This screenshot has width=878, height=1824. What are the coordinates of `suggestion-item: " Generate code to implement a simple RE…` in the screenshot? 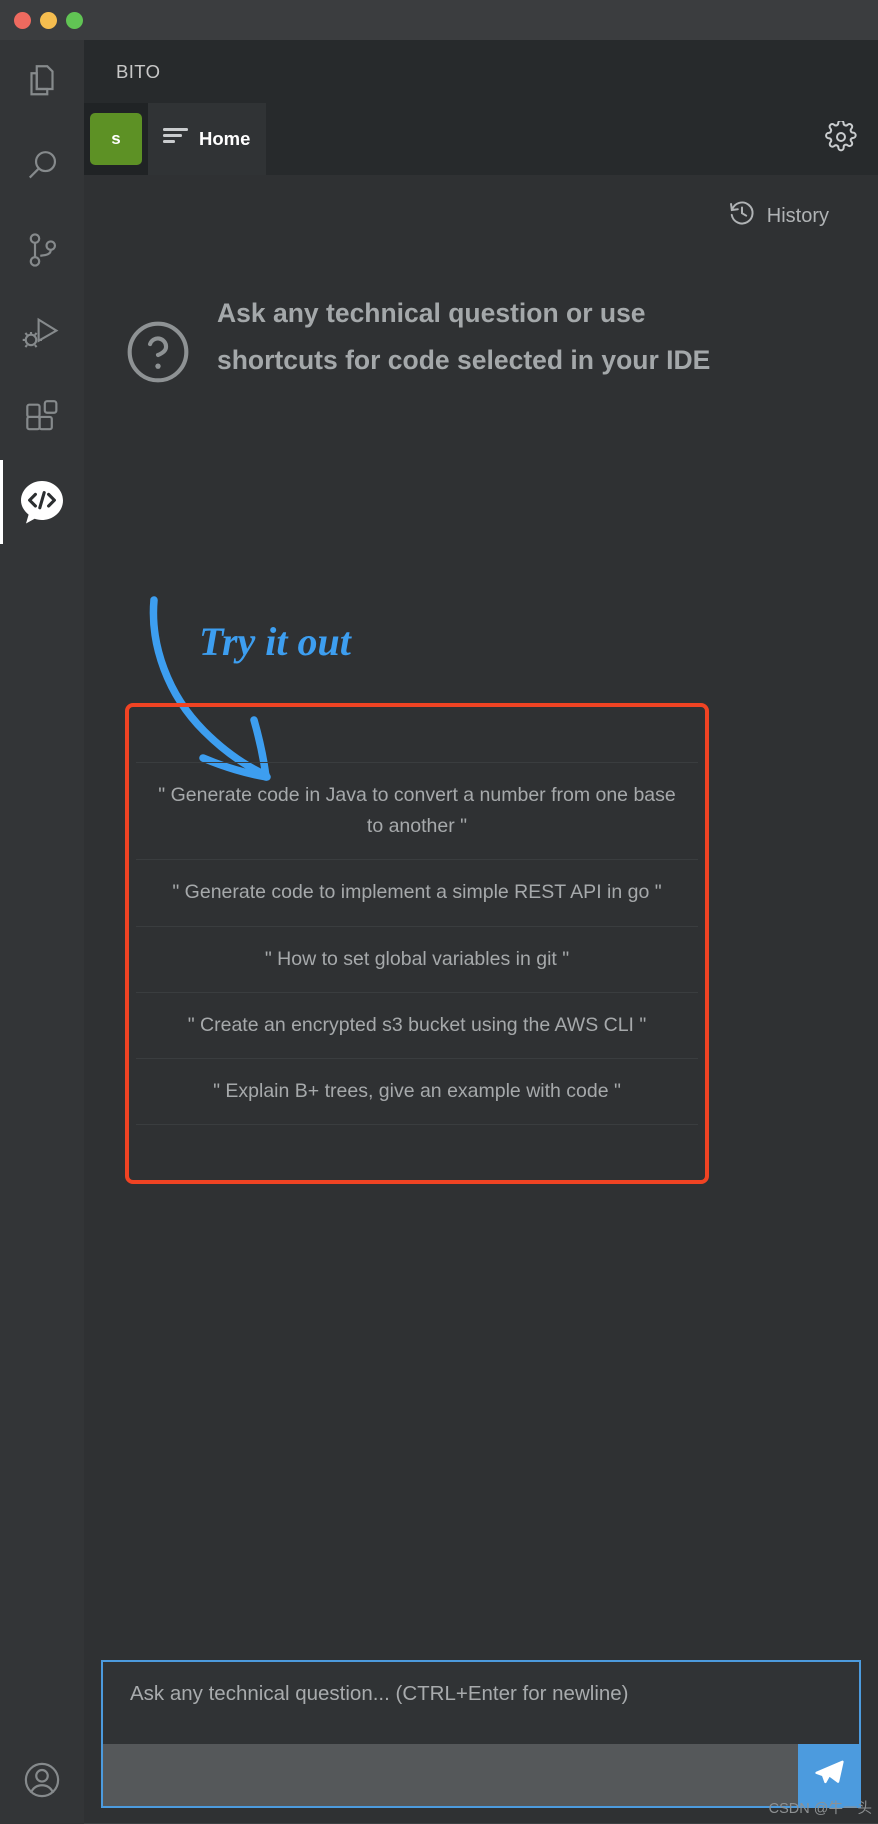 It's located at (417, 893).